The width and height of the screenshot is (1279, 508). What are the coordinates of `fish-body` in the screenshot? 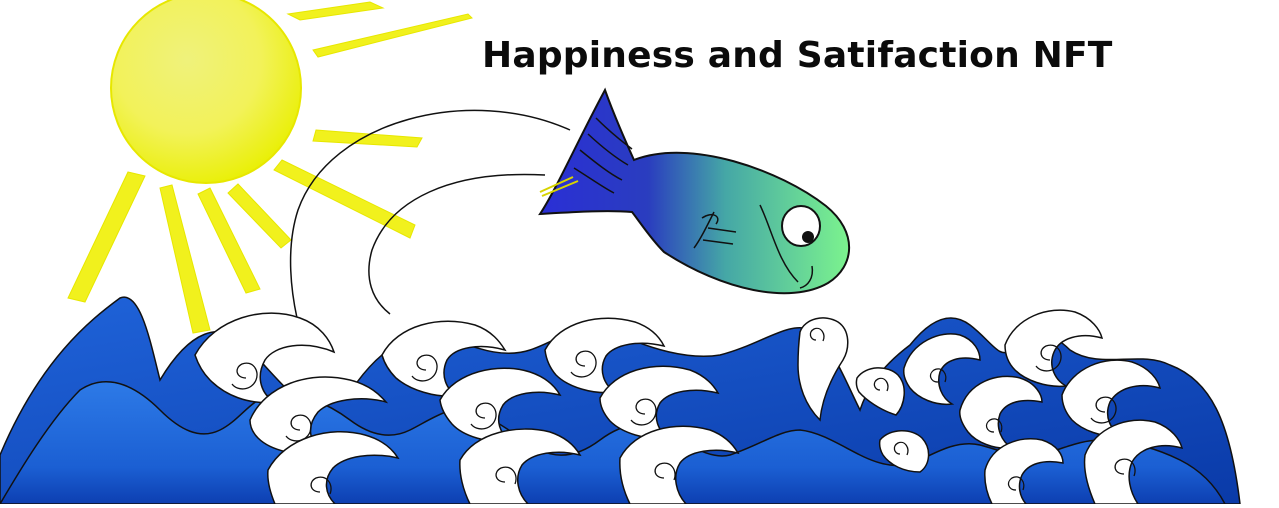 It's located at (694, 191).